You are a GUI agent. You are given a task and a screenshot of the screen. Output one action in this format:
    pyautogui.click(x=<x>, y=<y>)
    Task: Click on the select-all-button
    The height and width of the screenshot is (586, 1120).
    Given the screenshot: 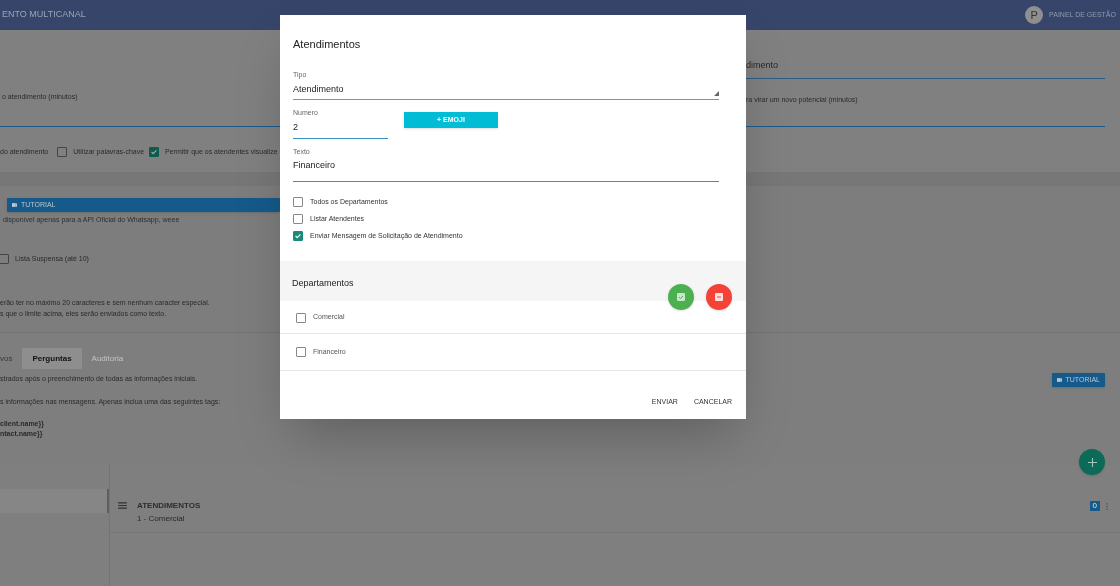 What is the action you would take?
    pyautogui.click(x=681, y=297)
    